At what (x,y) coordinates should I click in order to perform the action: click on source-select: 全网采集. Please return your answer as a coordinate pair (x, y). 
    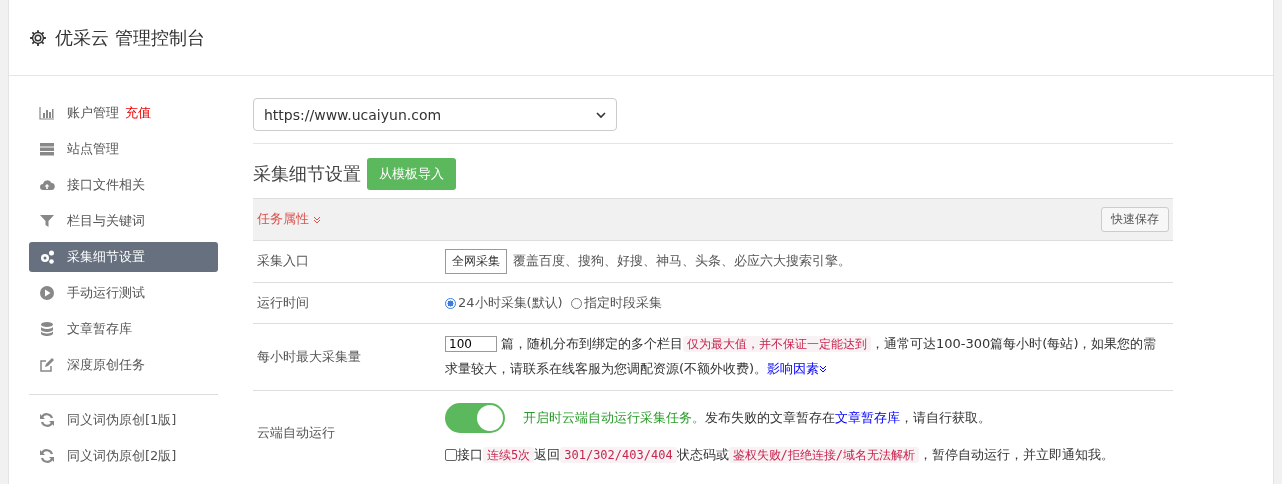
    Looking at the image, I should click on (476, 261).